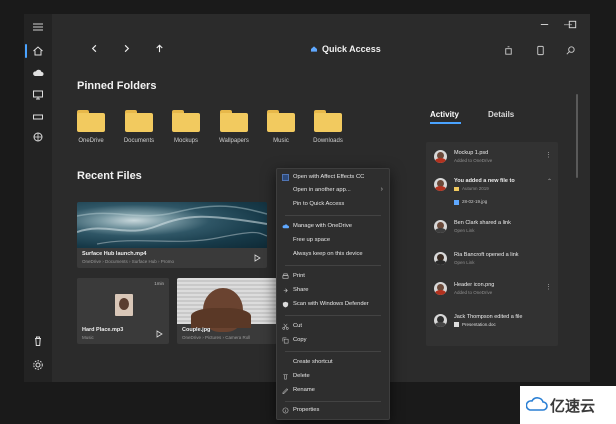 This screenshot has height=424, width=616. What do you see at coordinates (139, 141) in the screenshot?
I see `folder-label: Documents` at bounding box center [139, 141].